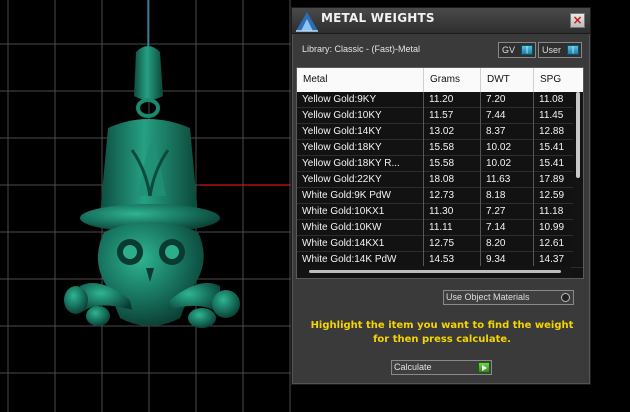  What do you see at coordinates (378, 18) in the screenshot?
I see `dialog-title: METAL WEIGHTS` at bounding box center [378, 18].